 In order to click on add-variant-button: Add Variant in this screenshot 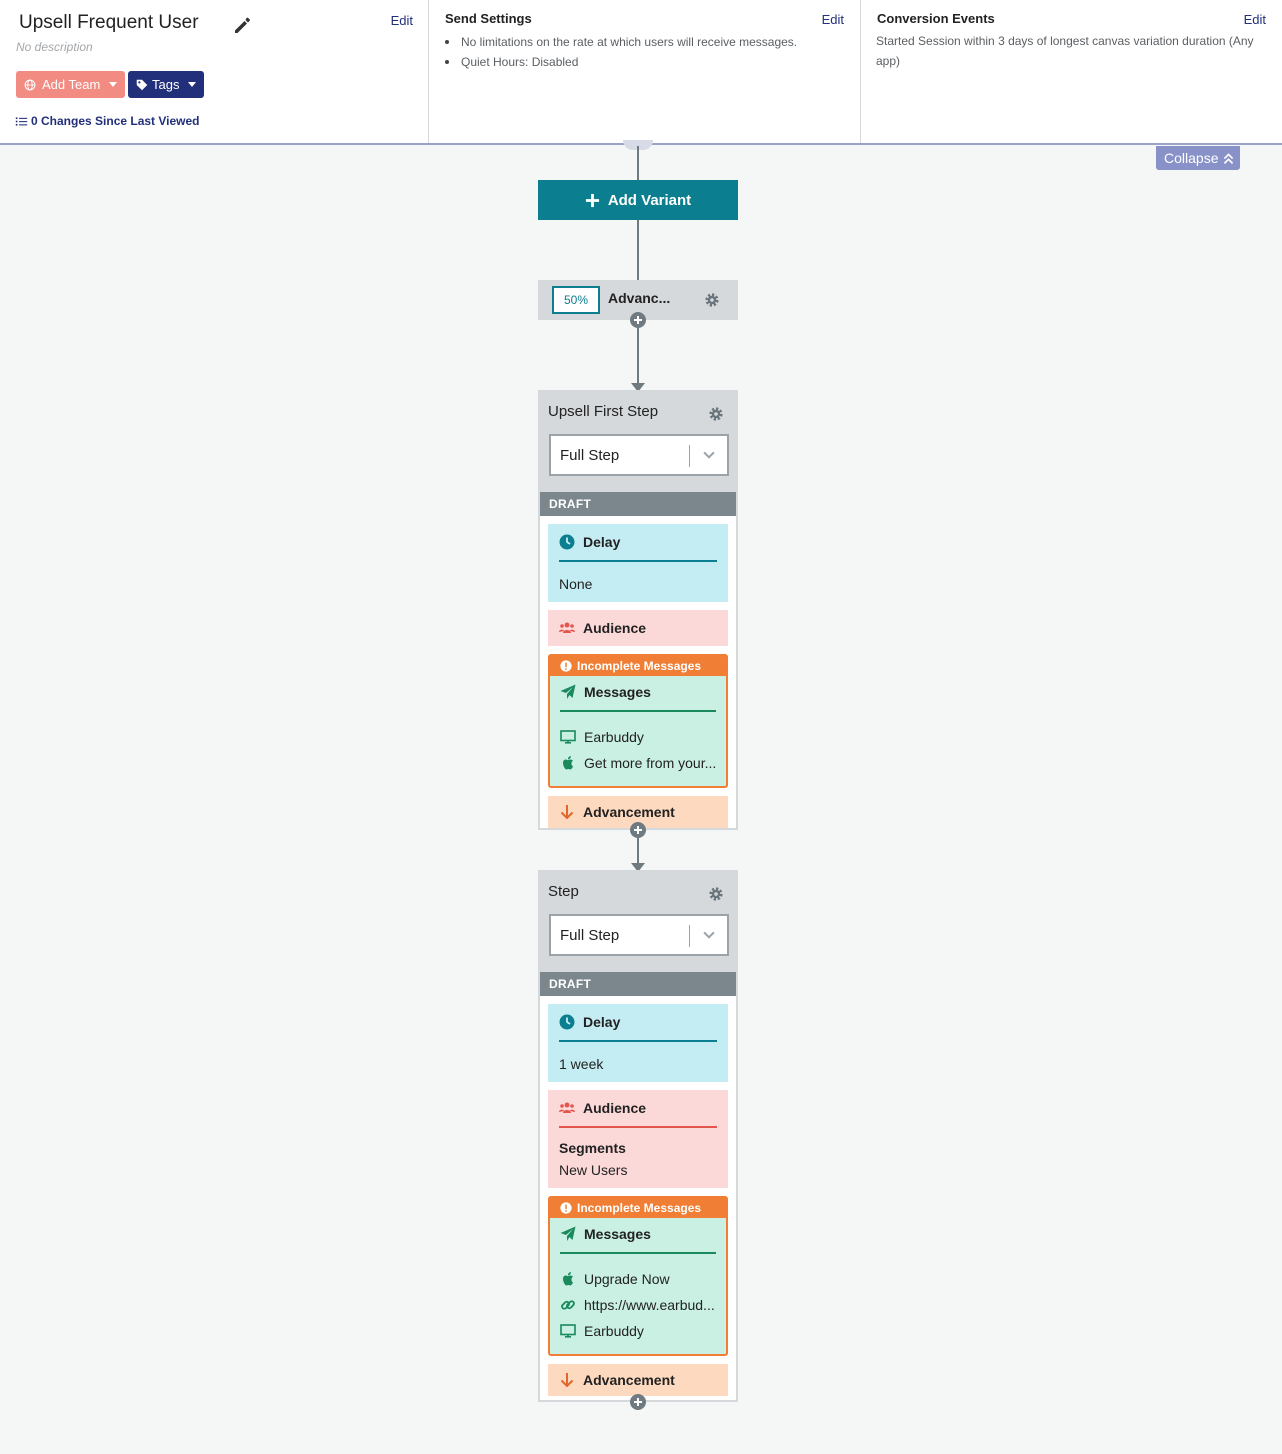, I will do `click(638, 200)`.